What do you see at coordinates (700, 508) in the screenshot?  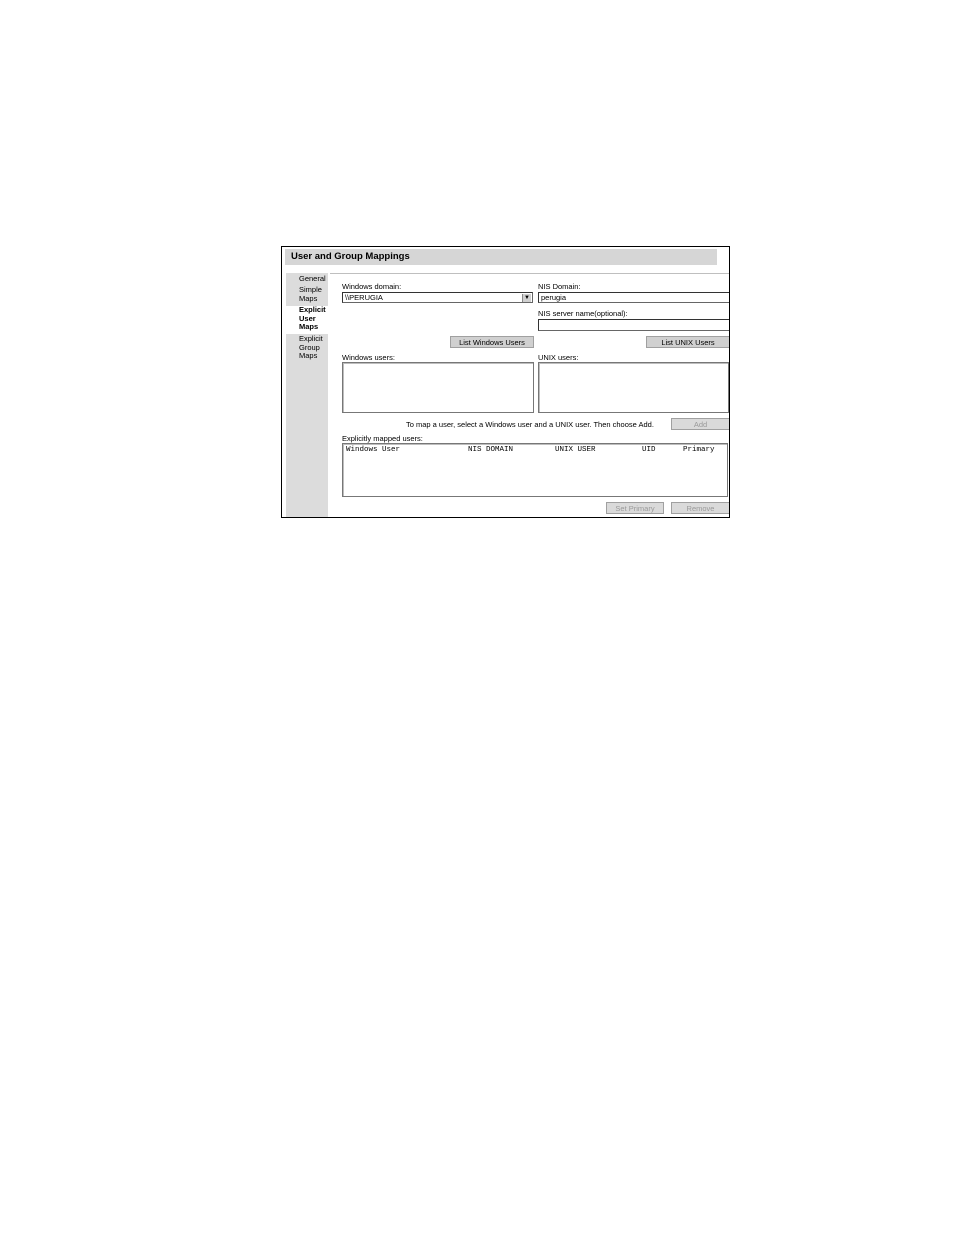 I see `remove-button: Remove` at bounding box center [700, 508].